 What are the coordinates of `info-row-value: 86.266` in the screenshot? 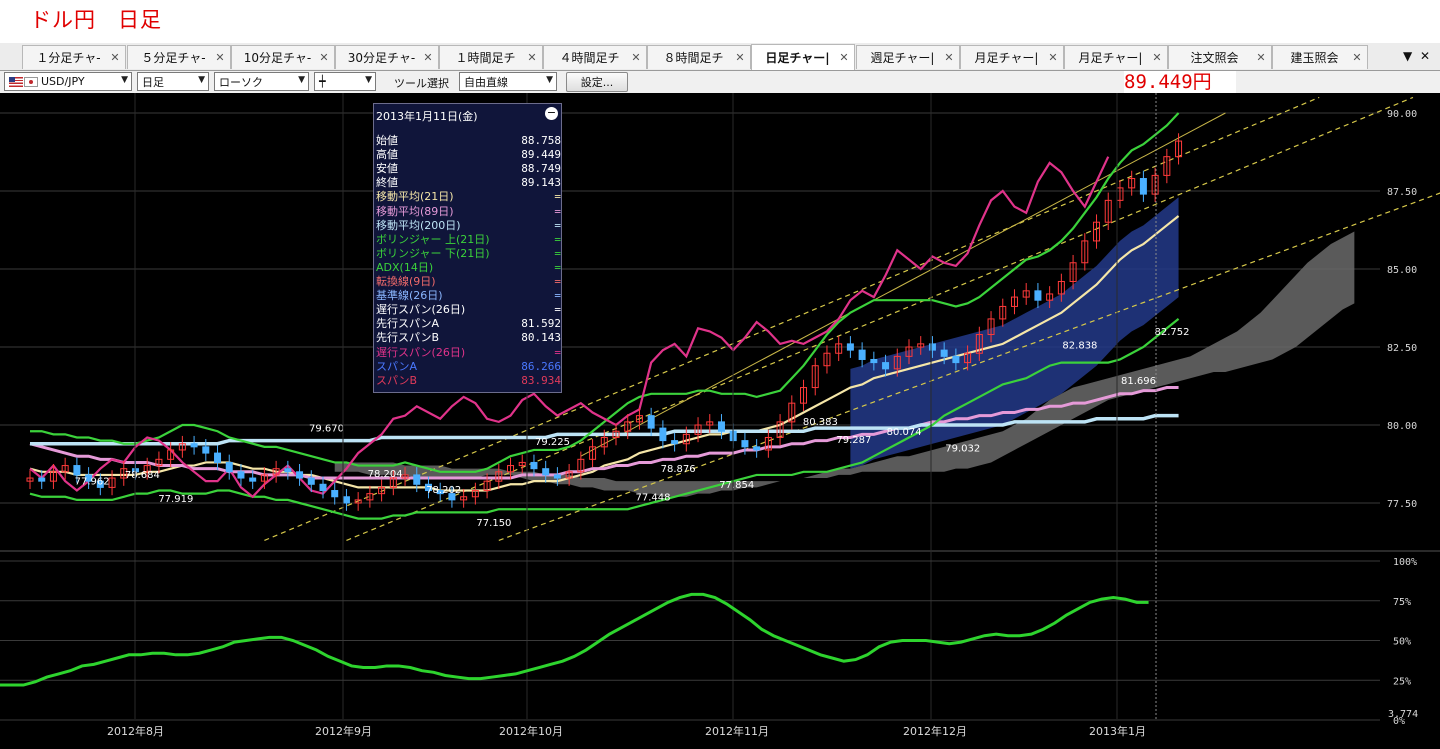 It's located at (541, 366).